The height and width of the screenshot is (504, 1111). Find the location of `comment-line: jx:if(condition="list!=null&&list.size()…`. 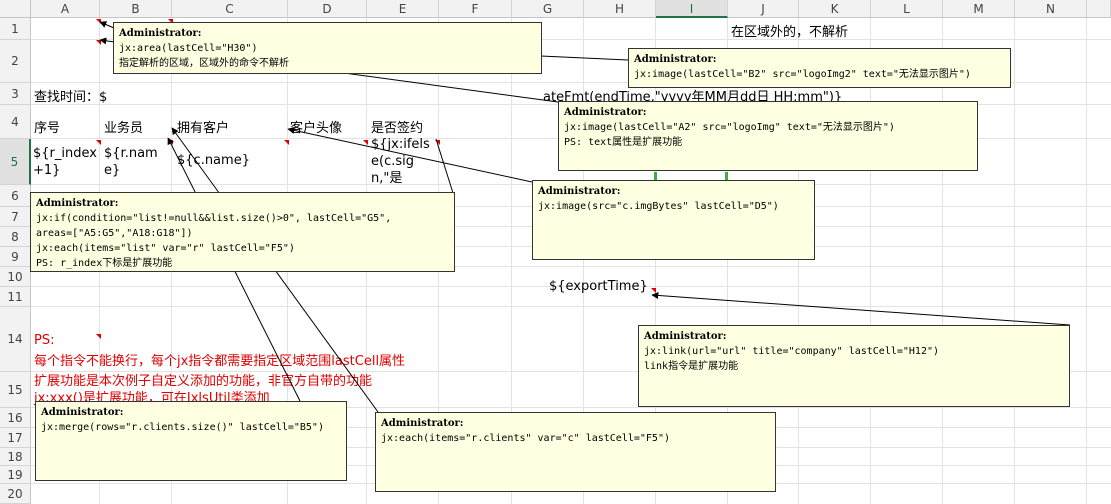

comment-line: jx:if(condition="list!=null&&list.size()… is located at coordinates (214, 218).